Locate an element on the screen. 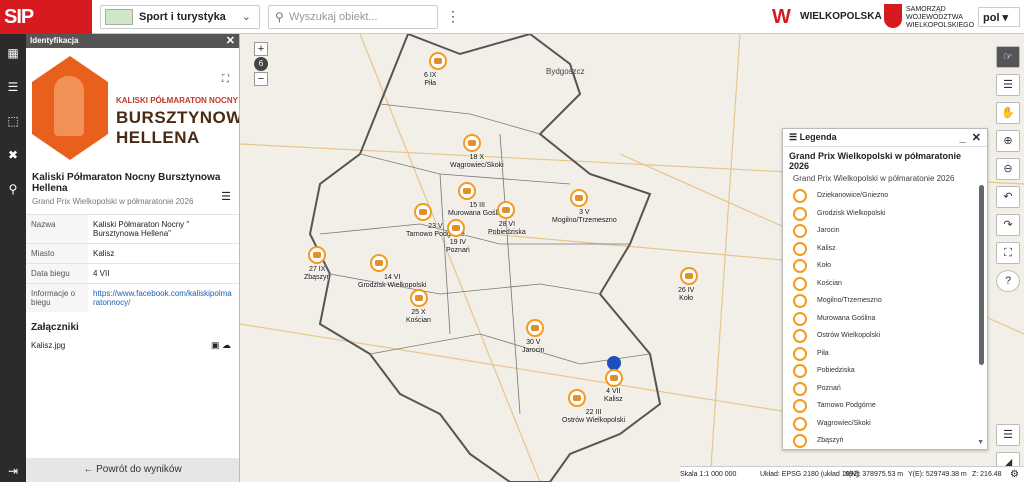  layers-icon: ☰ is located at coordinates (1008, 85).